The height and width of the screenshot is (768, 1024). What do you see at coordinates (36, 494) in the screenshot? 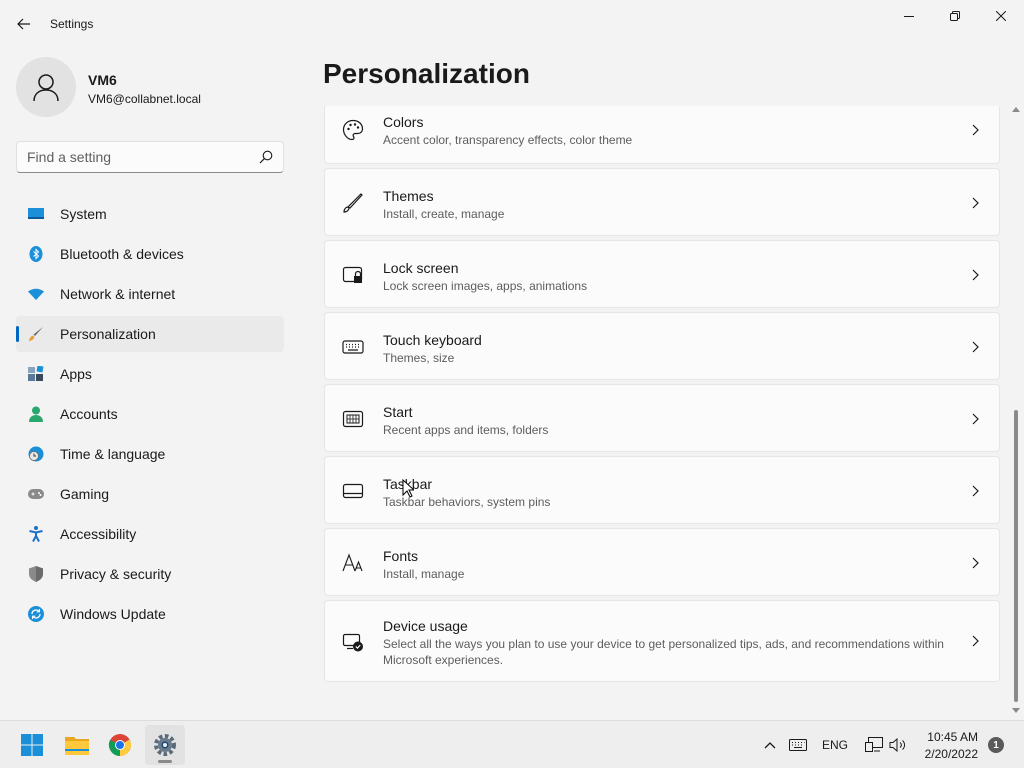
I see `gamepad-icon` at bounding box center [36, 494].